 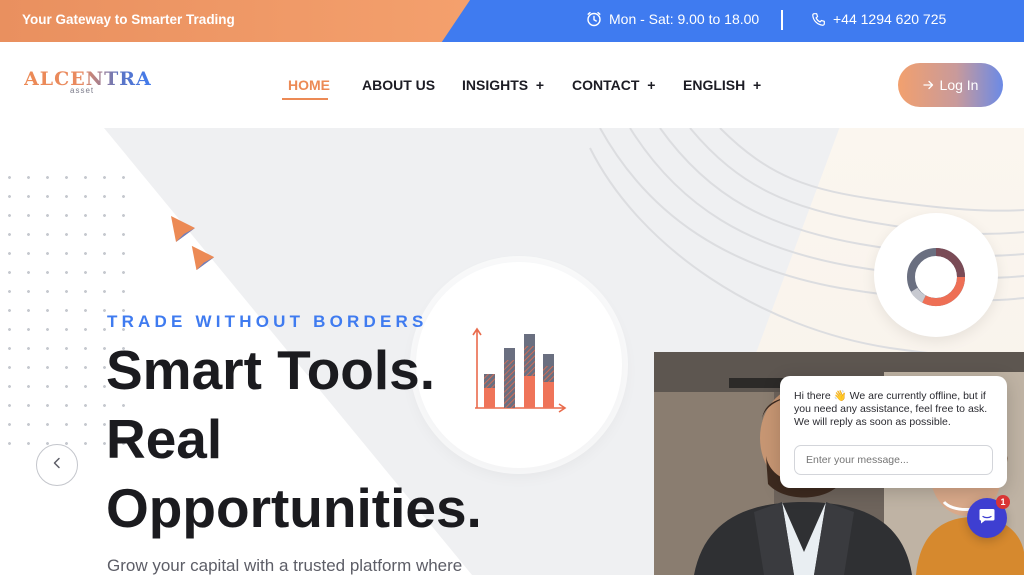 What do you see at coordinates (519, 370) in the screenshot?
I see `bar-chart-icon` at bounding box center [519, 370].